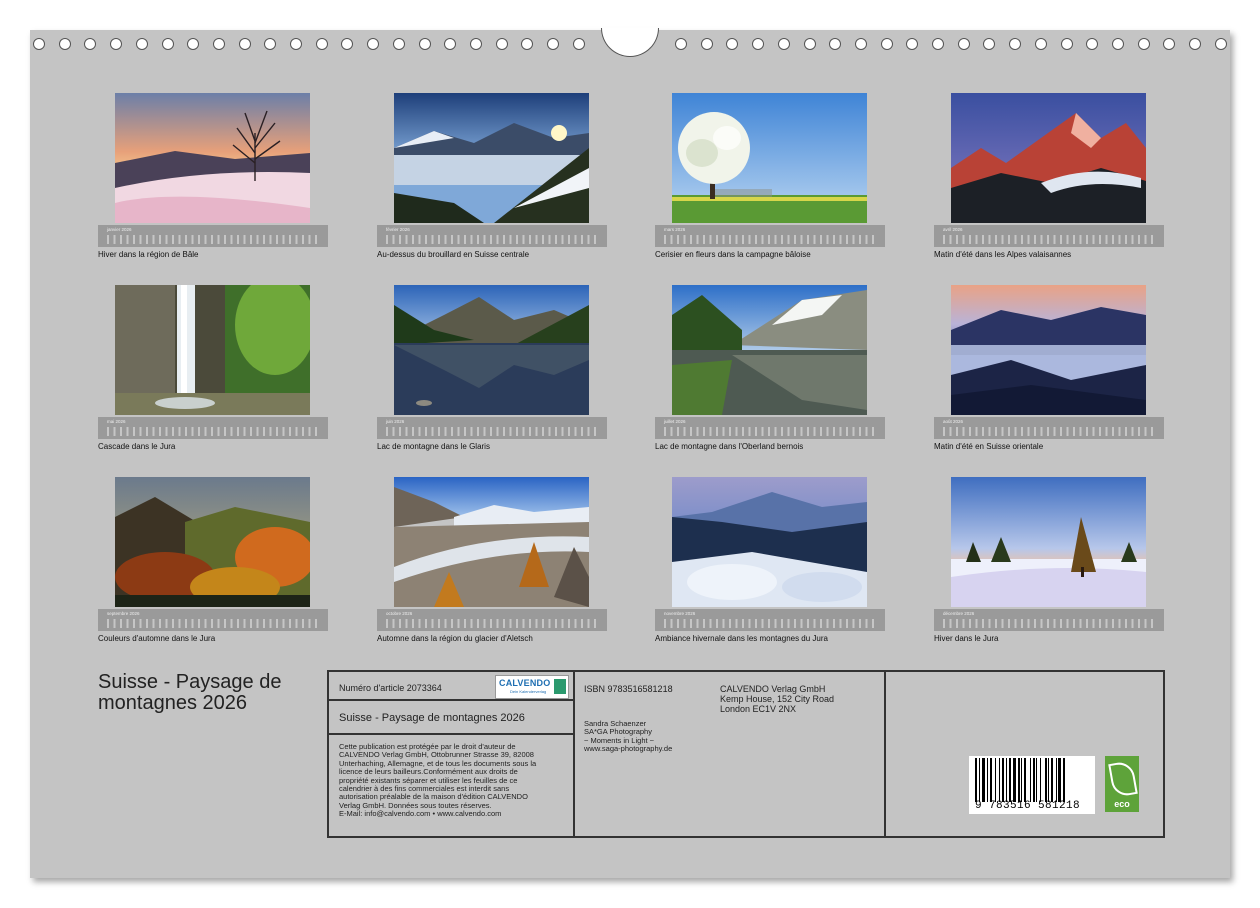 The image size is (1260, 908). What do you see at coordinates (628, 689) in the screenshot?
I see `isbn: ISBN 9783516581218` at bounding box center [628, 689].